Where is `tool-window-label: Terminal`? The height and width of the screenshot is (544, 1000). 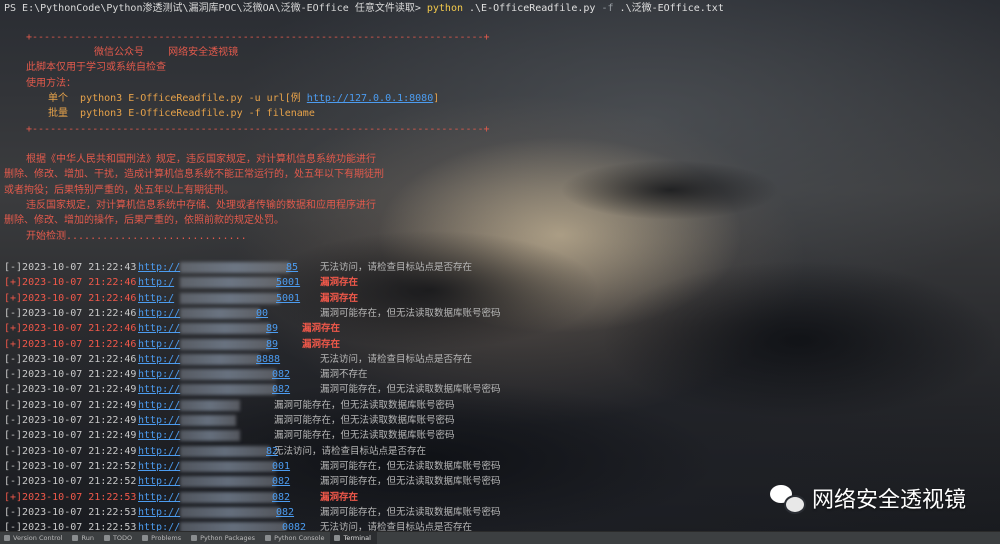
tool-window-label: Terminal is located at coordinates (357, 538).